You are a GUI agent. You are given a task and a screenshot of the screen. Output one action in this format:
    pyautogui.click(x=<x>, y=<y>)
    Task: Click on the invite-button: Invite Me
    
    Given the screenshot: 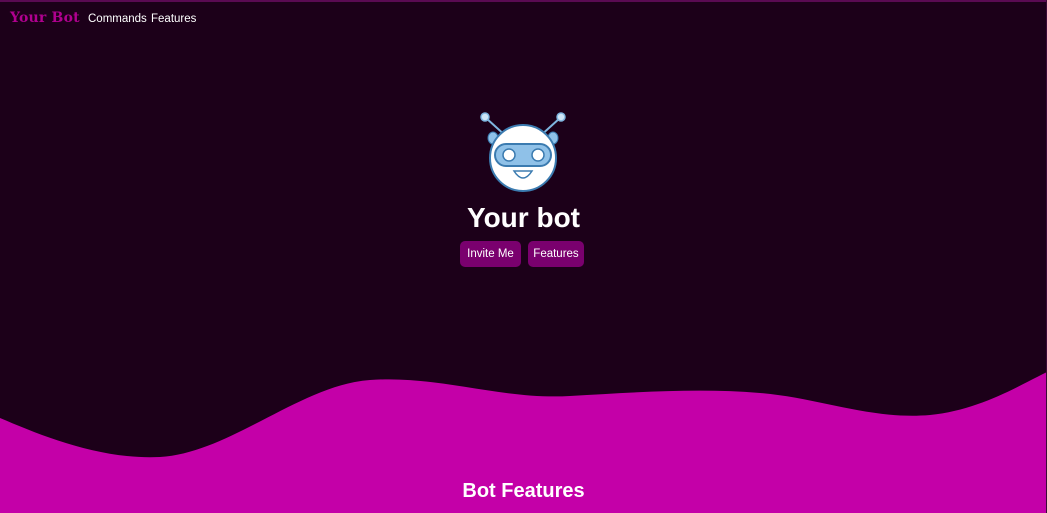 What is the action you would take?
    pyautogui.click(x=490, y=254)
    